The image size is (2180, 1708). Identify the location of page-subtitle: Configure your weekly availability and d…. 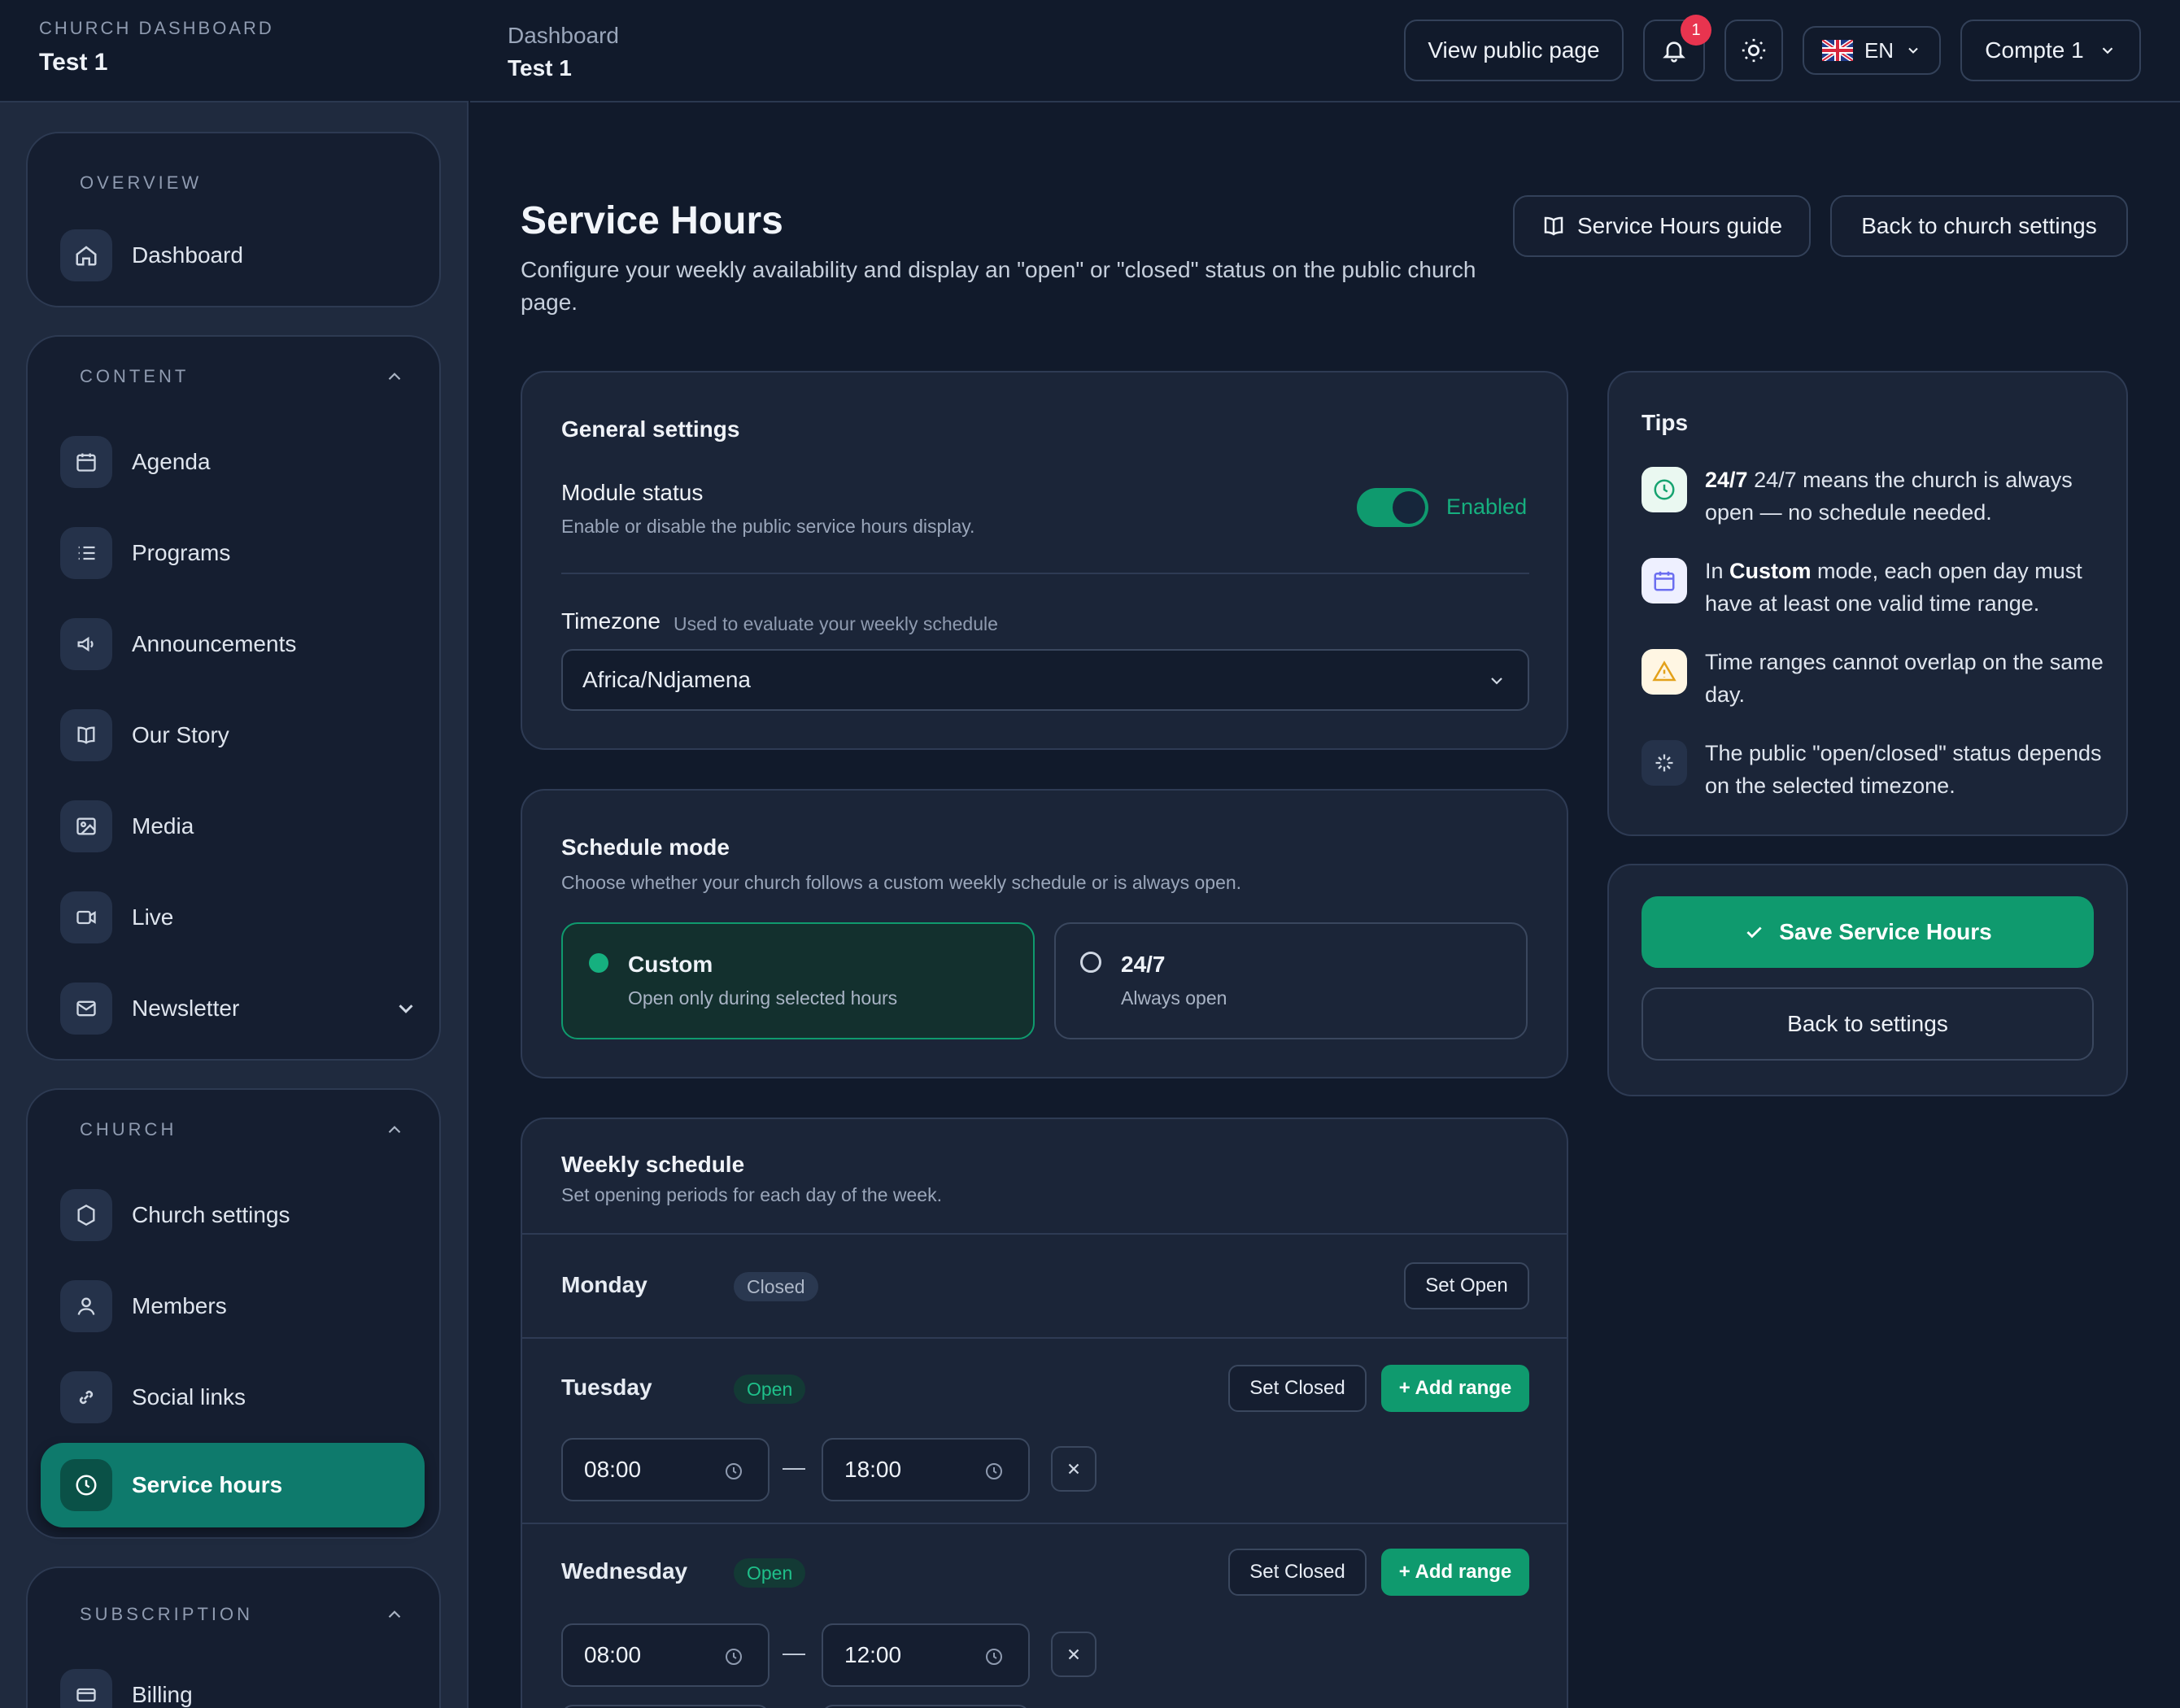
(998, 286).